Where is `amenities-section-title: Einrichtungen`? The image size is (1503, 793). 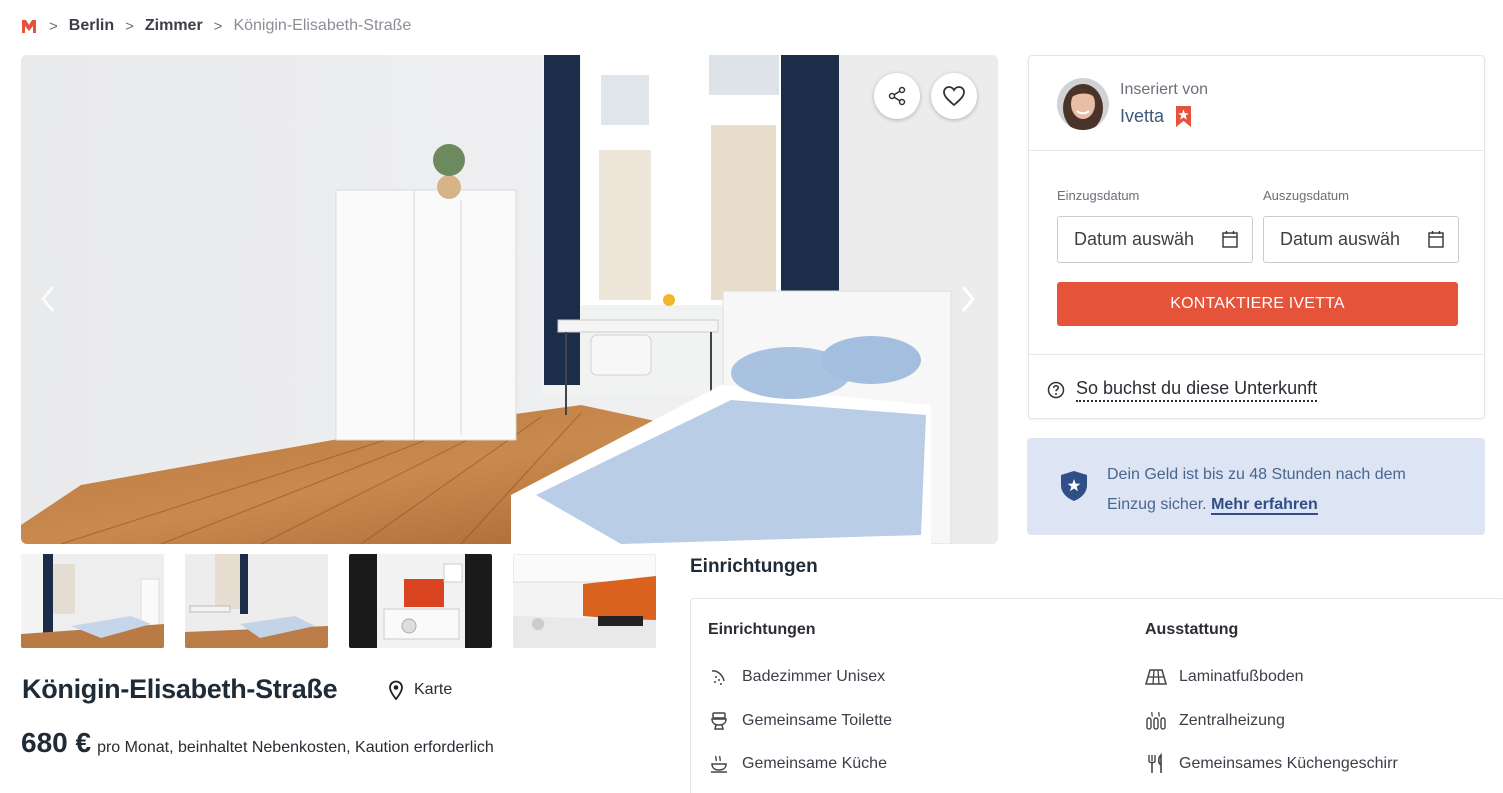
amenities-section-title: Einrichtungen is located at coordinates (754, 566).